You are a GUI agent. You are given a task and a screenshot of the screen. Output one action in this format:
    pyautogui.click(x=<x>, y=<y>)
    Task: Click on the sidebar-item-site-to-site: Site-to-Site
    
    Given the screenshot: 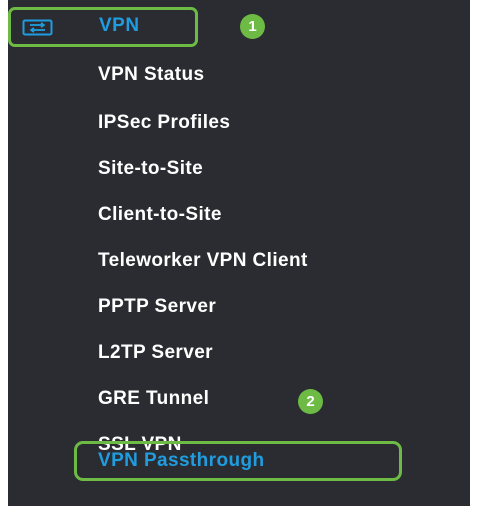 What is the action you would take?
    pyautogui.click(x=150, y=169)
    